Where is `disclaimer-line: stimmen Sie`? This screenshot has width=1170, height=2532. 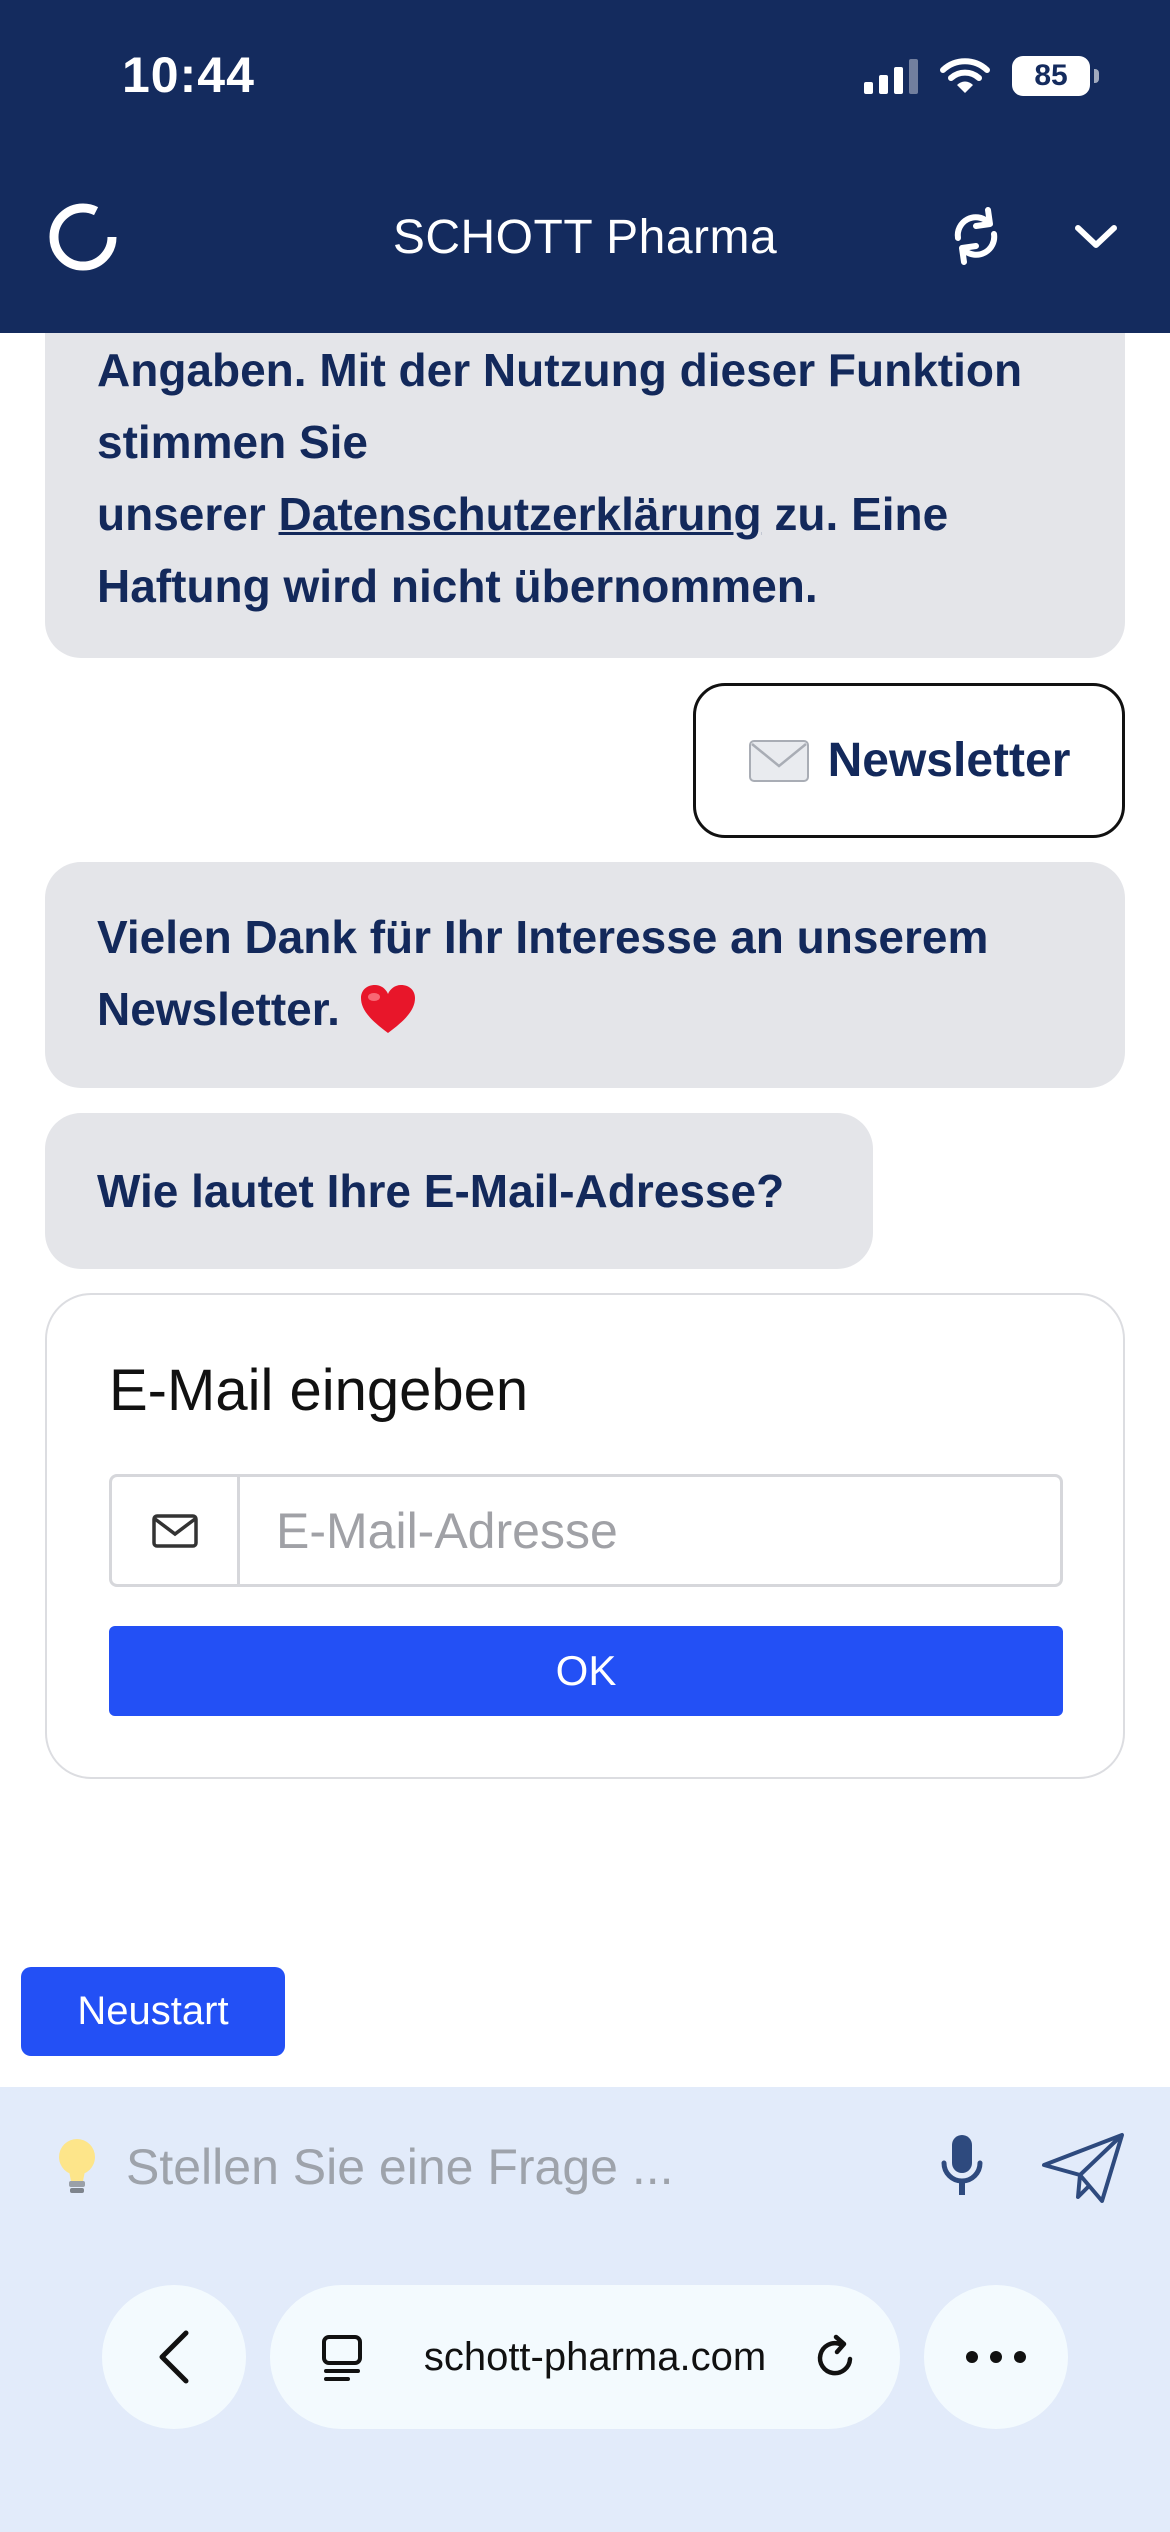
disclaimer-line: stimmen Sie is located at coordinates (232, 442).